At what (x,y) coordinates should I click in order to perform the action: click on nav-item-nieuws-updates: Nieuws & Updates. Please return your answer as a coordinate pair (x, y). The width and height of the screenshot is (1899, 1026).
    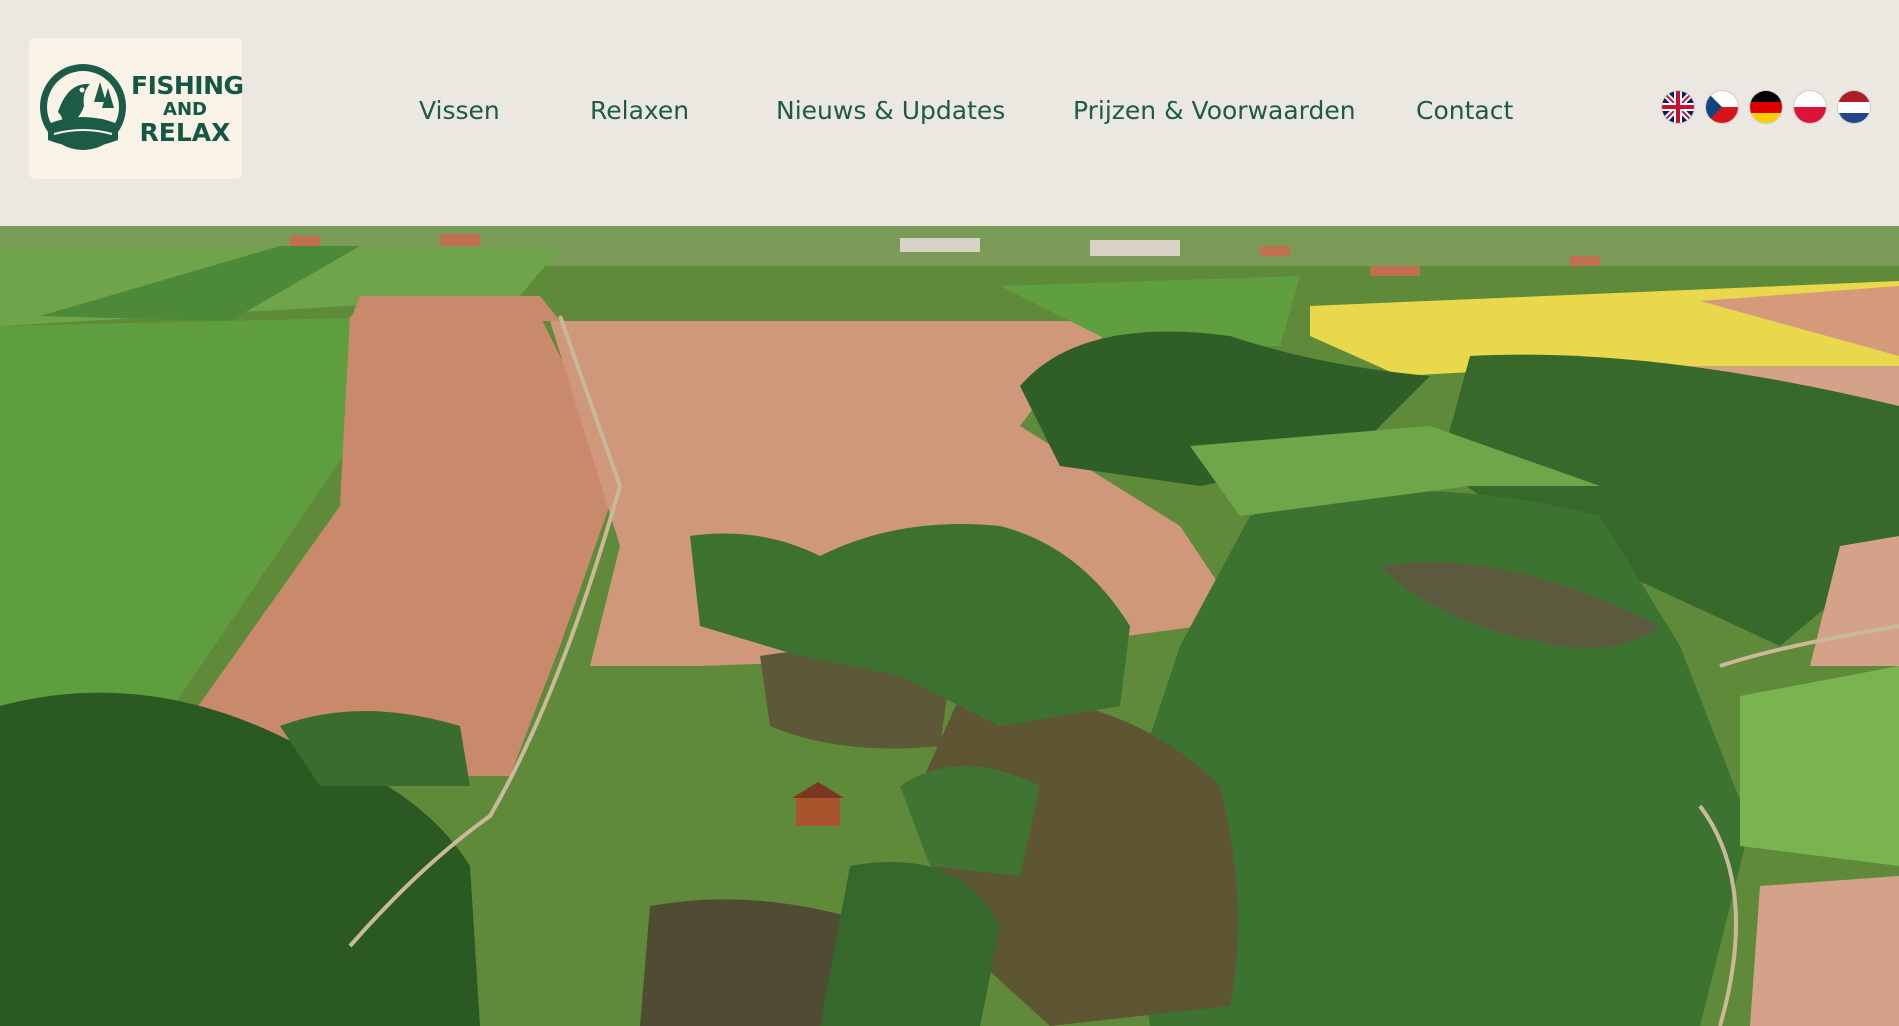
    Looking at the image, I should click on (890, 110).